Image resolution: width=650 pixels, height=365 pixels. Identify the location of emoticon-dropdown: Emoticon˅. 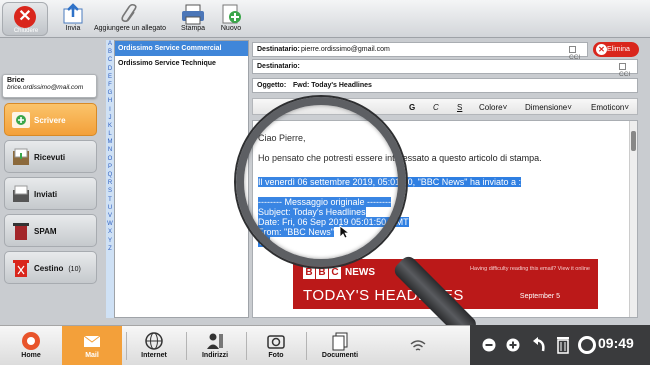
(610, 107).